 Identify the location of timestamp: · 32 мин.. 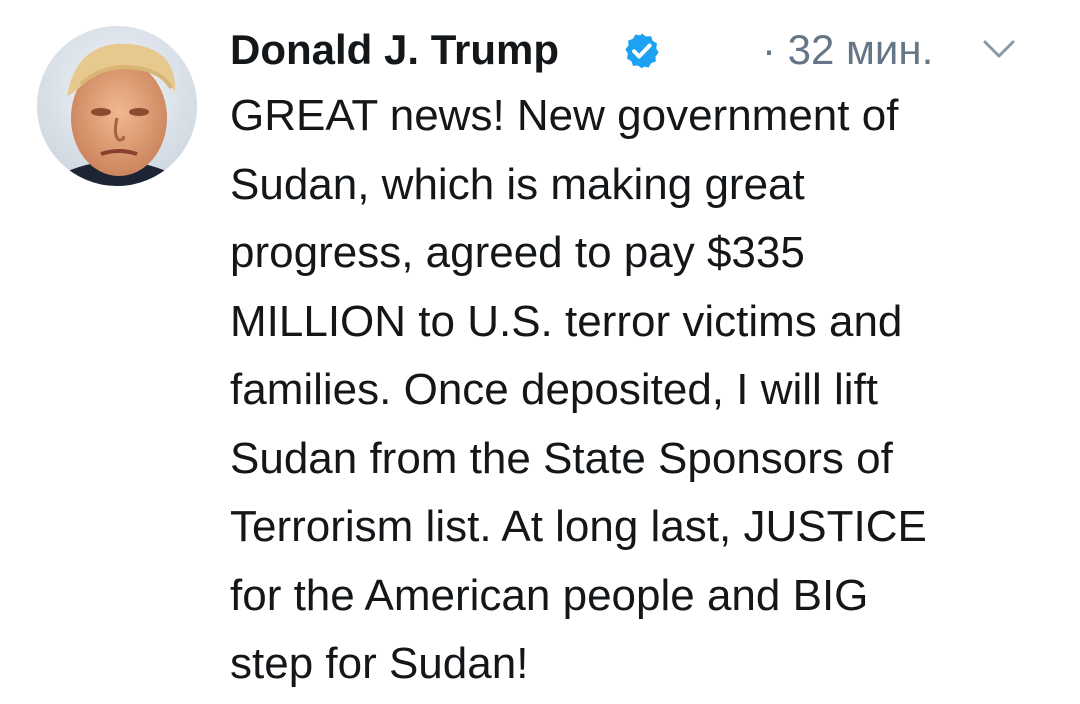
(847, 50).